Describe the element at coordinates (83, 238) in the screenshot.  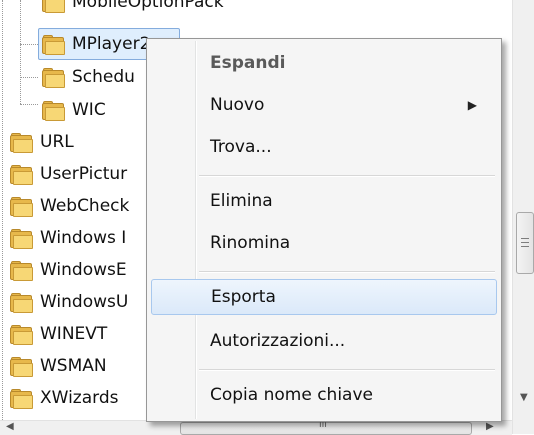
I see `tree-node-label: Windows I` at that location.